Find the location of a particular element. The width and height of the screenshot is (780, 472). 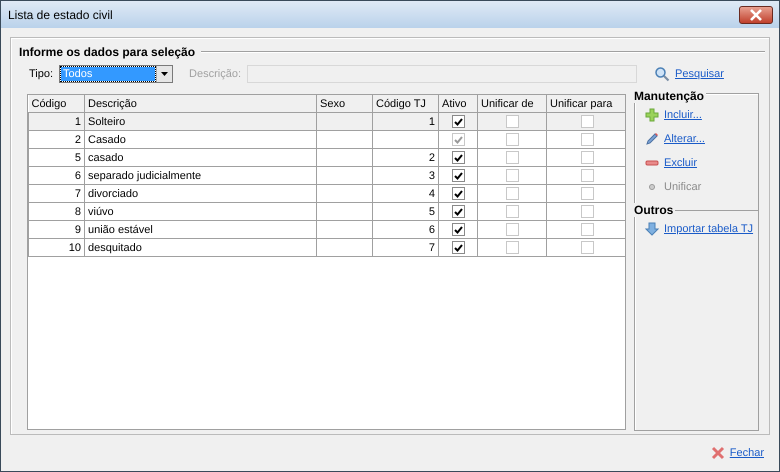

column-header: Código is located at coordinates (56, 103).